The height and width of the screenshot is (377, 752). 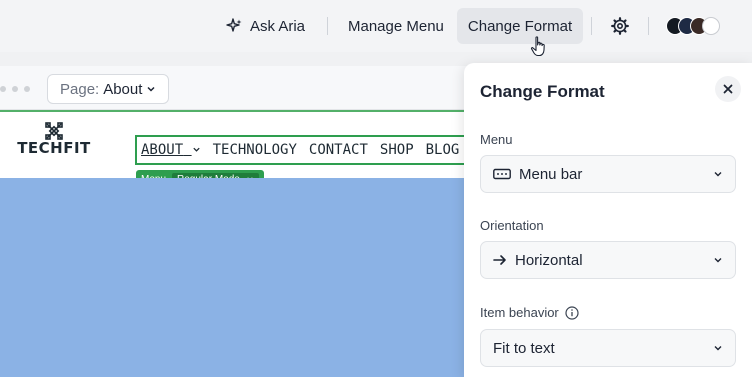 I want to click on item-behavior-field-label: Item behavior, so click(x=529, y=312).